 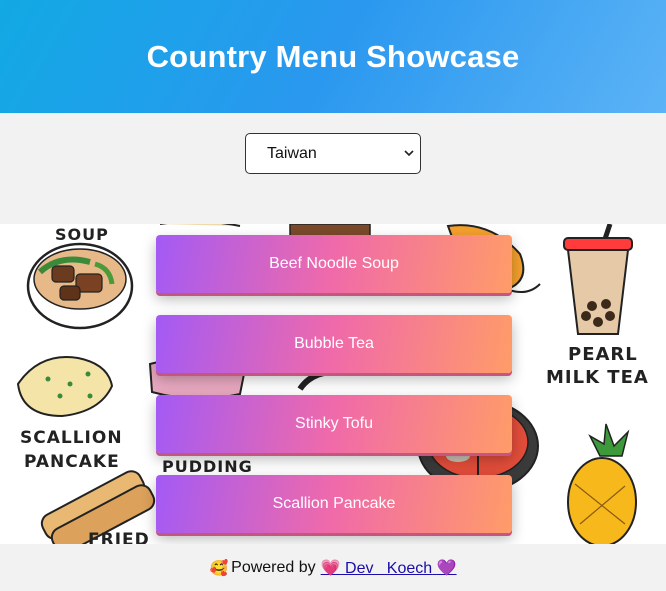 I want to click on art-label-scallion: SCALLION, so click(x=71, y=438).